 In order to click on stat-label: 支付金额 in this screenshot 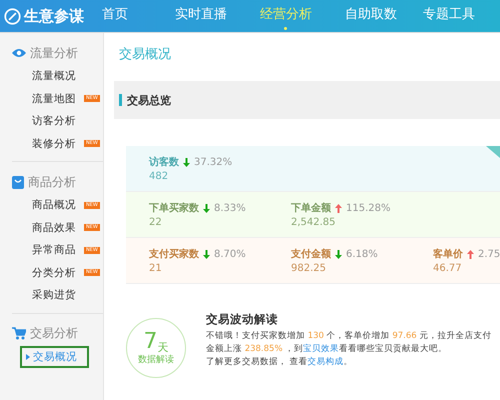, I will do `click(311, 254)`.